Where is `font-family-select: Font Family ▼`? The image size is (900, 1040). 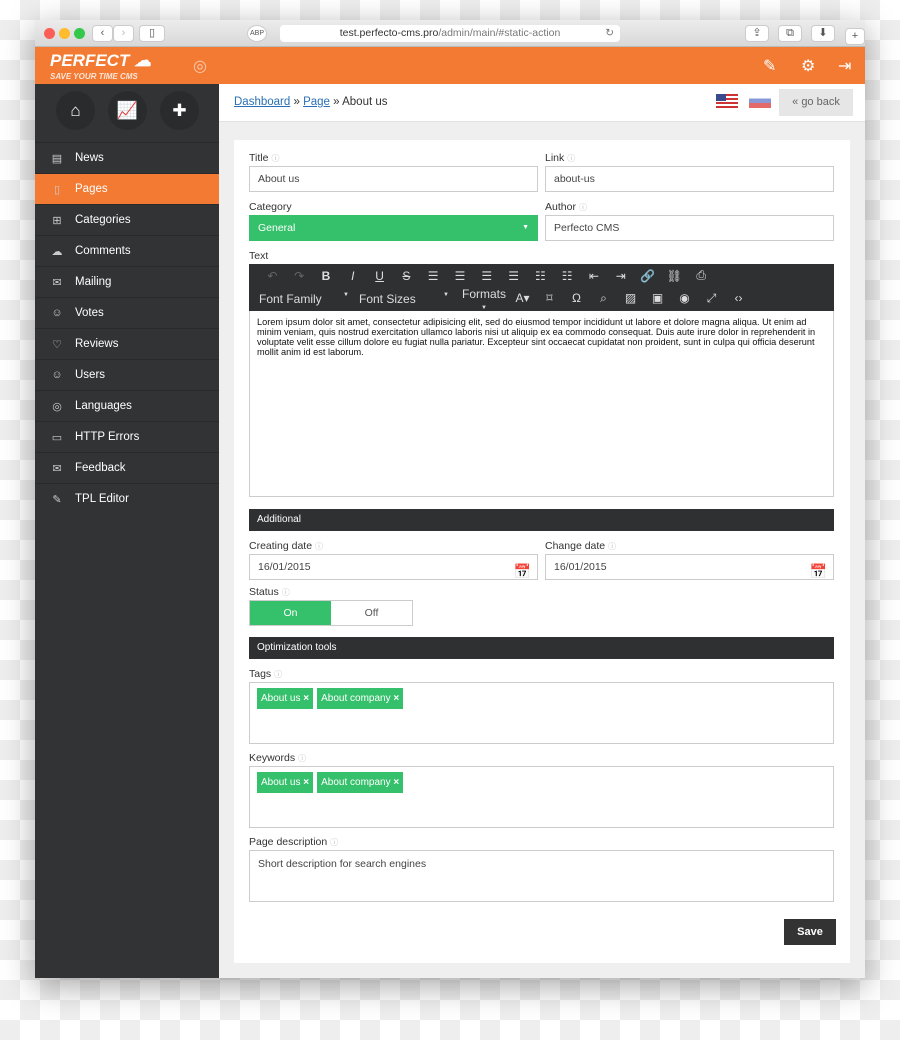 font-family-select: Font Family ▼ is located at coordinates (304, 299).